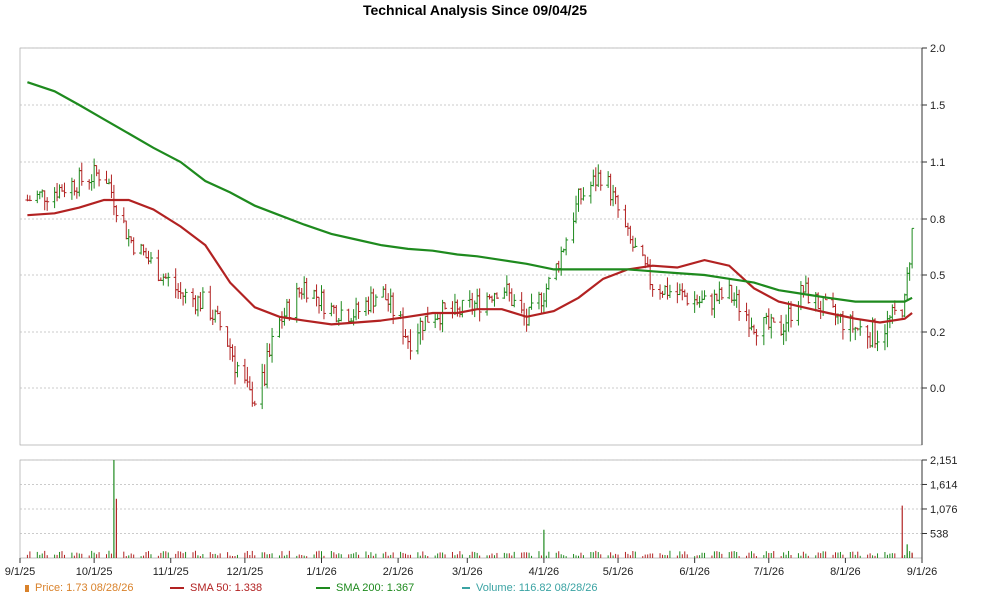  I want to click on legend-item-price: Price: 1.73 08/28/26, so click(79, 588).